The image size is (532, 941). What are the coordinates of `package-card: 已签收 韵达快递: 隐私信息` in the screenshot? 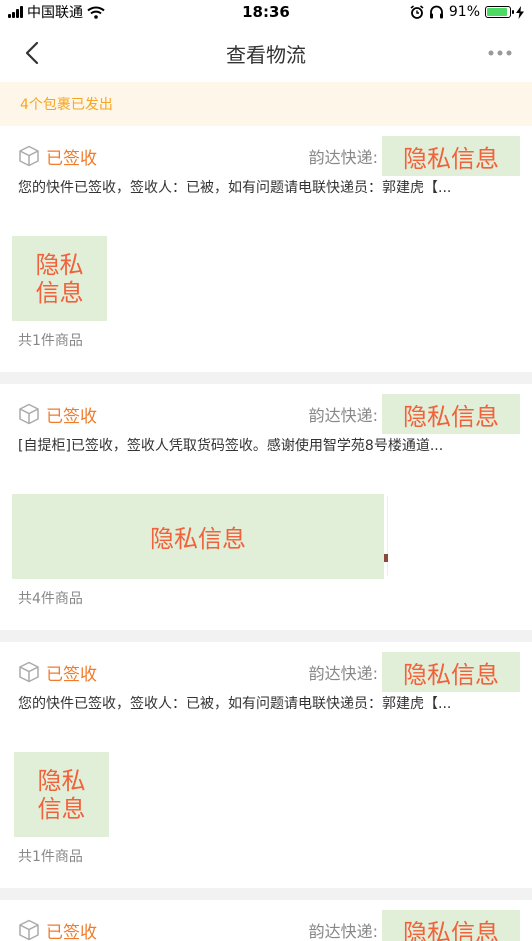 It's located at (266, 920).